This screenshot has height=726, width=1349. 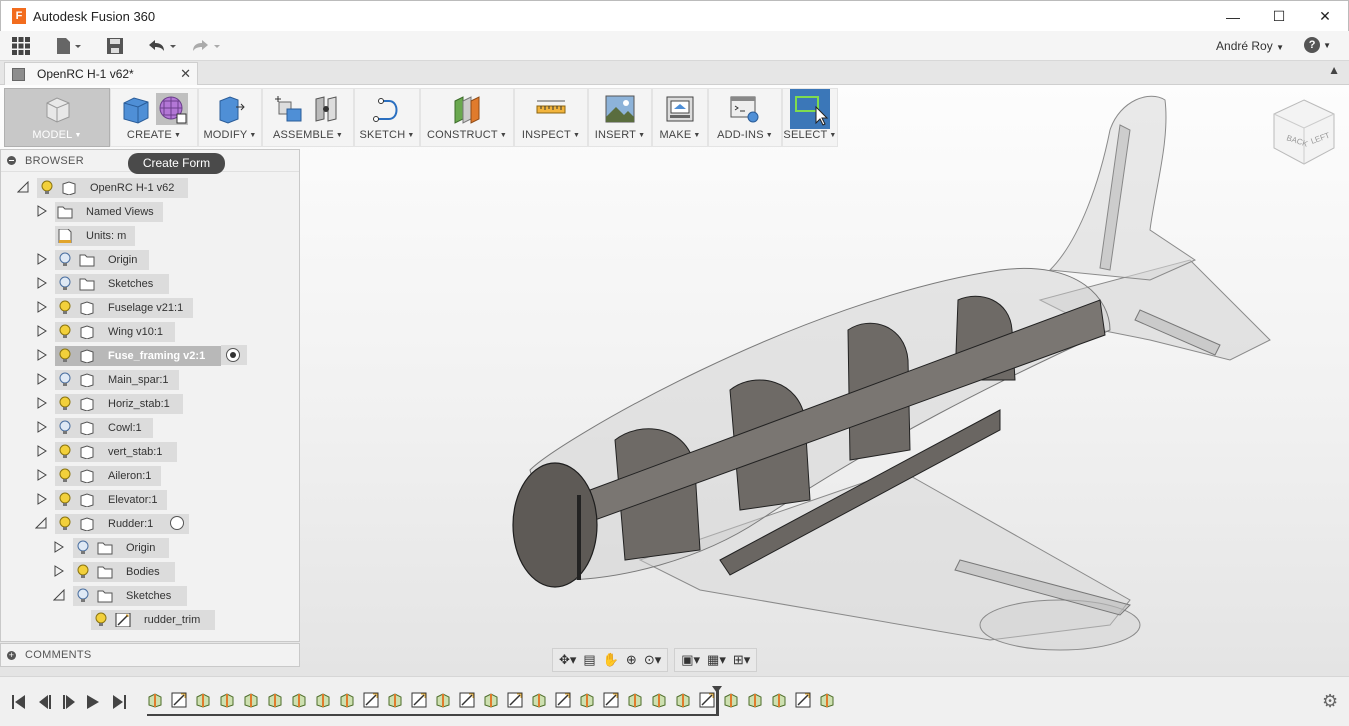 What do you see at coordinates (69, 46) in the screenshot?
I see `file-menu-icon` at bounding box center [69, 46].